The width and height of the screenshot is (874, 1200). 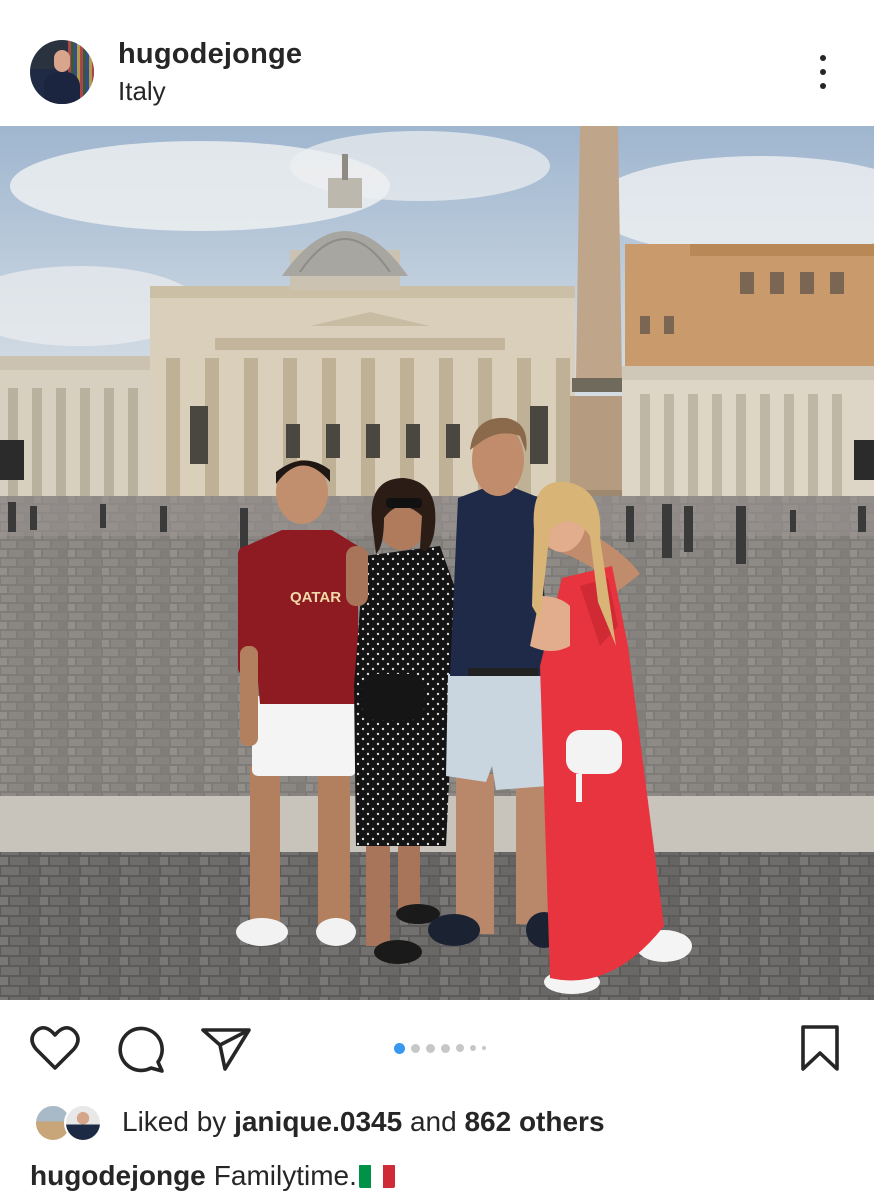 I want to click on likes-summary: Liked by janique.0345 and 862 others, so click(x=363, y=1122).